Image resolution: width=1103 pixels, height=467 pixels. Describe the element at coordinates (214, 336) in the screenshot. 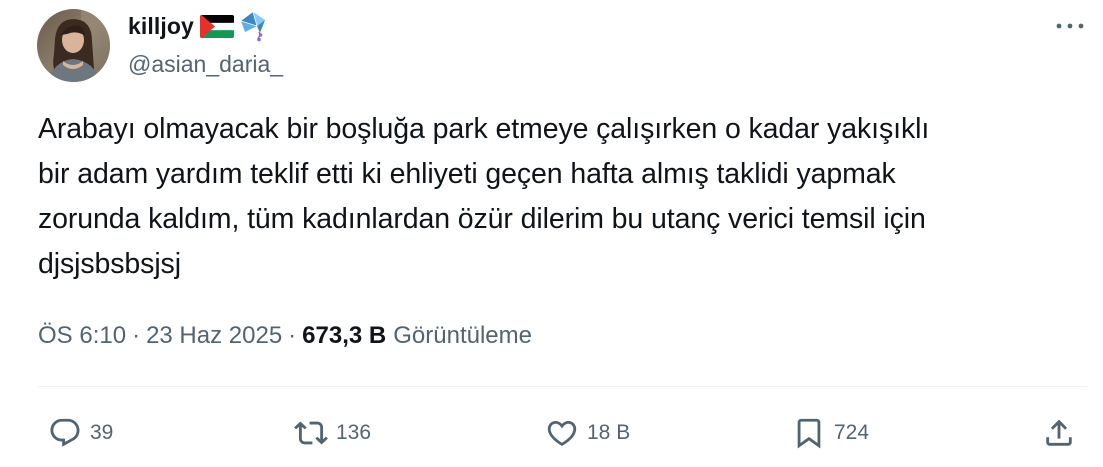

I see `tweet-date: 23 Haz 2025` at that location.